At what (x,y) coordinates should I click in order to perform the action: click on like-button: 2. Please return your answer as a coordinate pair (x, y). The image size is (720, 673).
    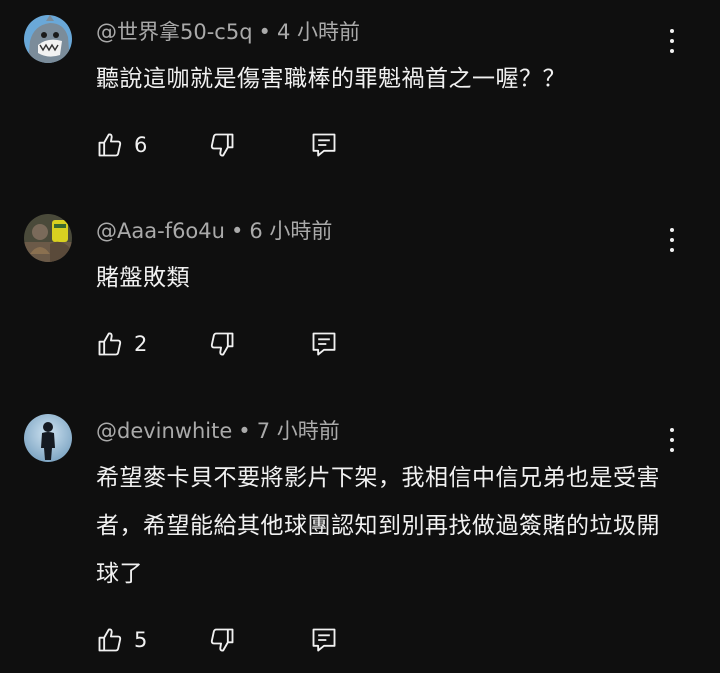
    Looking at the image, I should click on (121, 344).